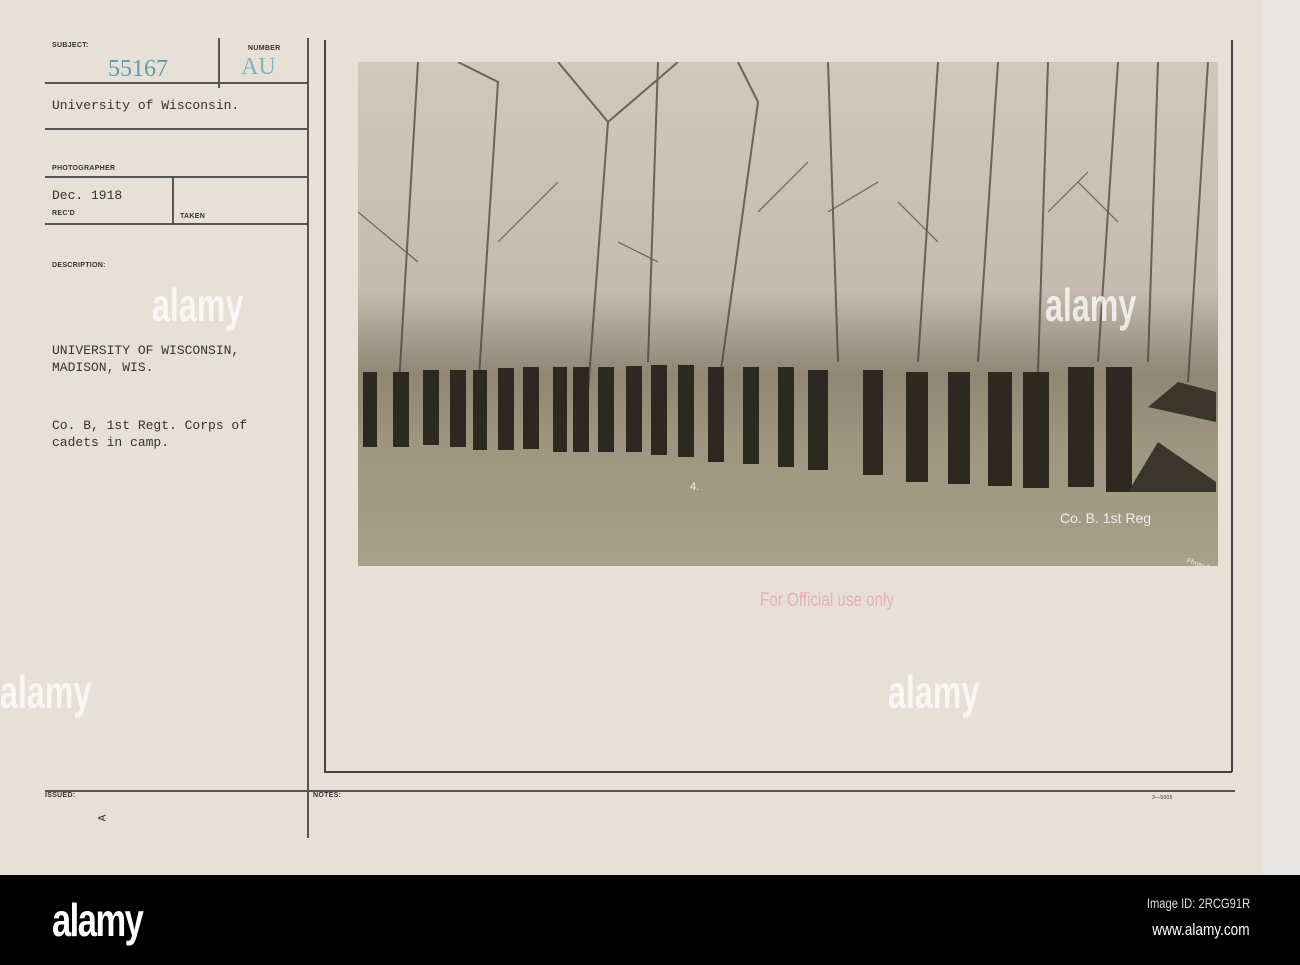 The width and height of the screenshot is (1300, 965). I want to click on photo-frame-bottom, so click(778, 772).